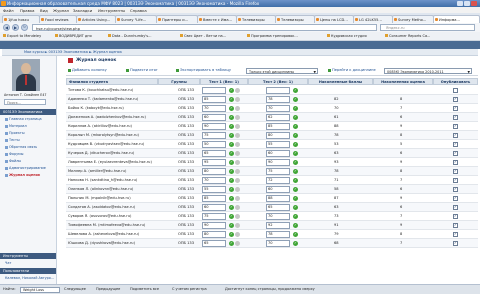 The width and height of the screenshot is (480, 294). What do you see at coordinates (22, 36) in the screenshot?
I see `bookmark: Export to Mendeley` at bounding box center [22, 36].